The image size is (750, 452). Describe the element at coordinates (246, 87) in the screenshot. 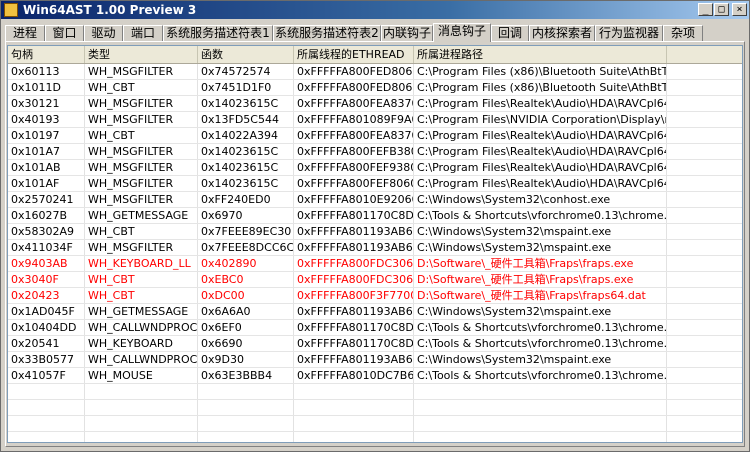

I see `cell-function: 0x7451D1F0` at that location.